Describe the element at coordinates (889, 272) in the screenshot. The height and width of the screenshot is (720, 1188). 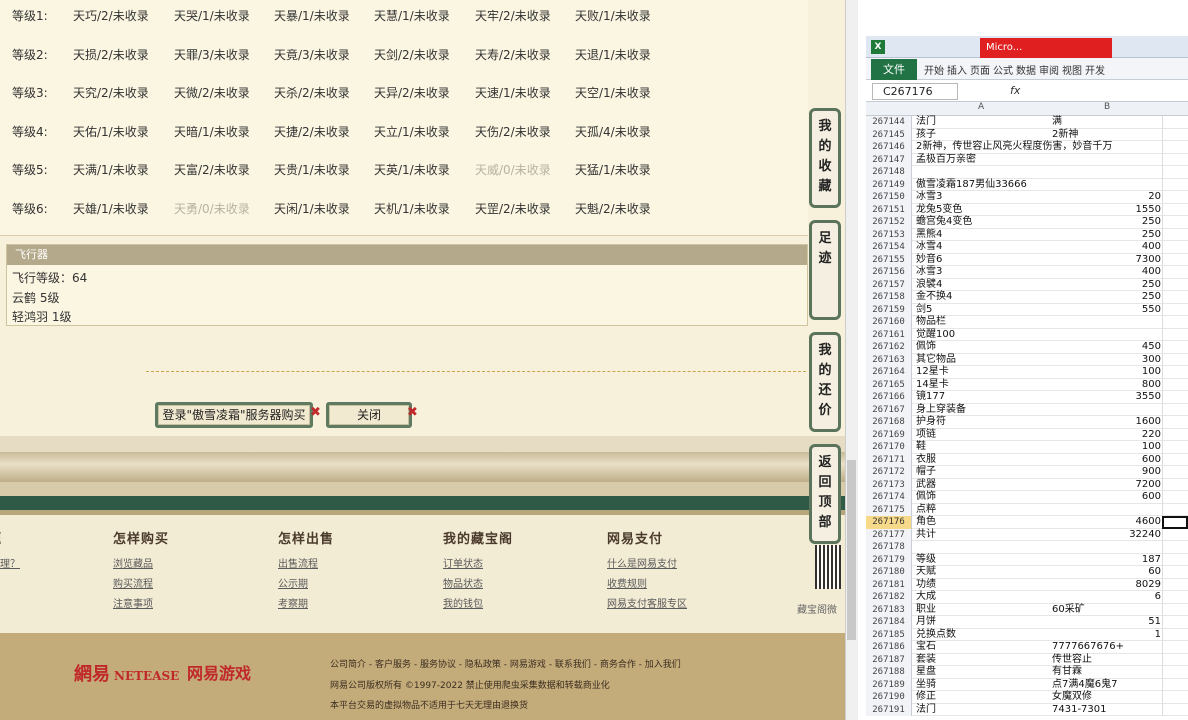
I see `row-number: 267156` at that location.